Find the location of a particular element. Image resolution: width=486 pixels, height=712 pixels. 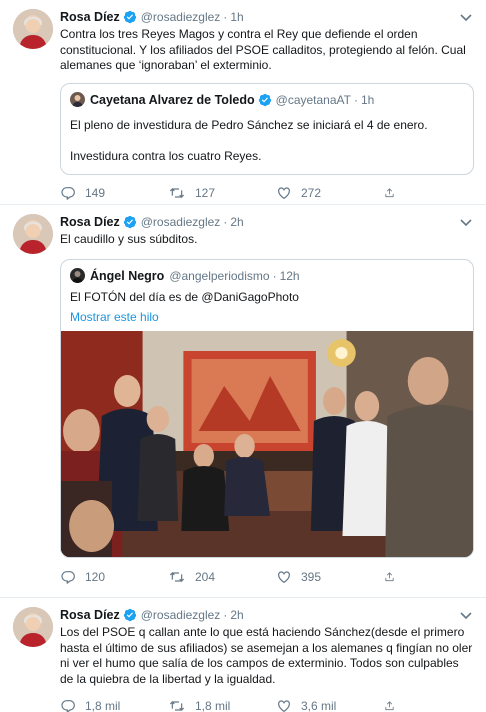

reply-button: 1,8 mil is located at coordinates (114, 705).